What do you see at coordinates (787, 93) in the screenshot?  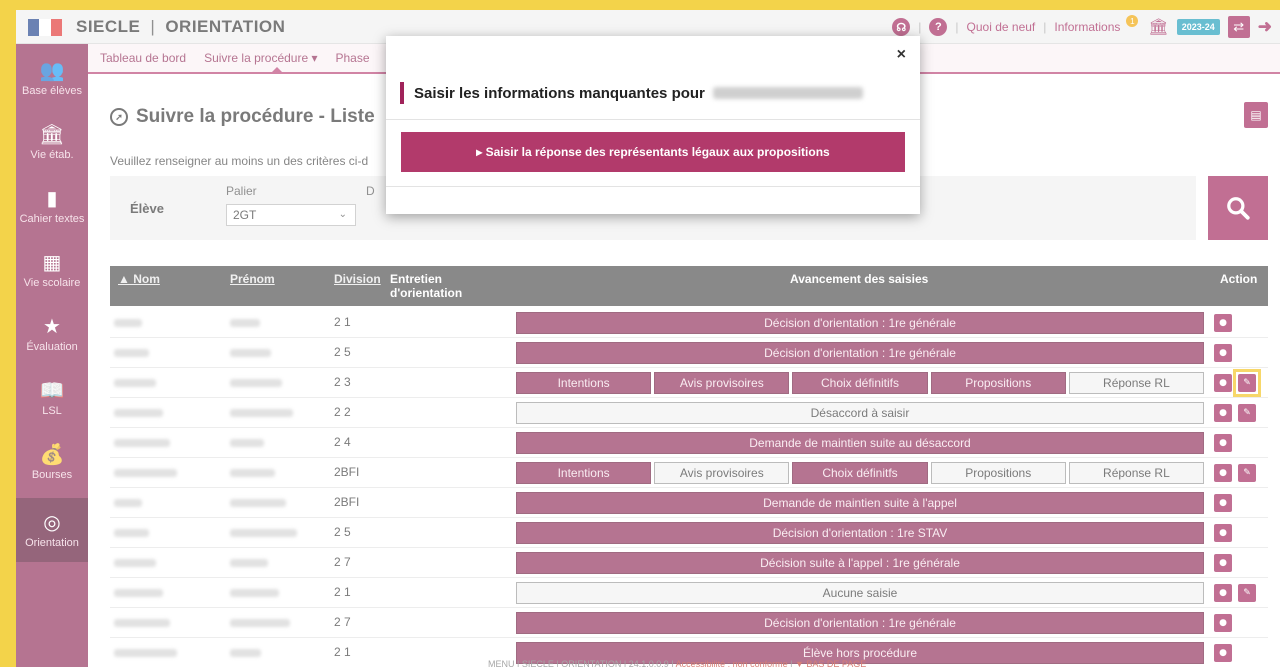 I see `student-name-redacted` at bounding box center [787, 93].